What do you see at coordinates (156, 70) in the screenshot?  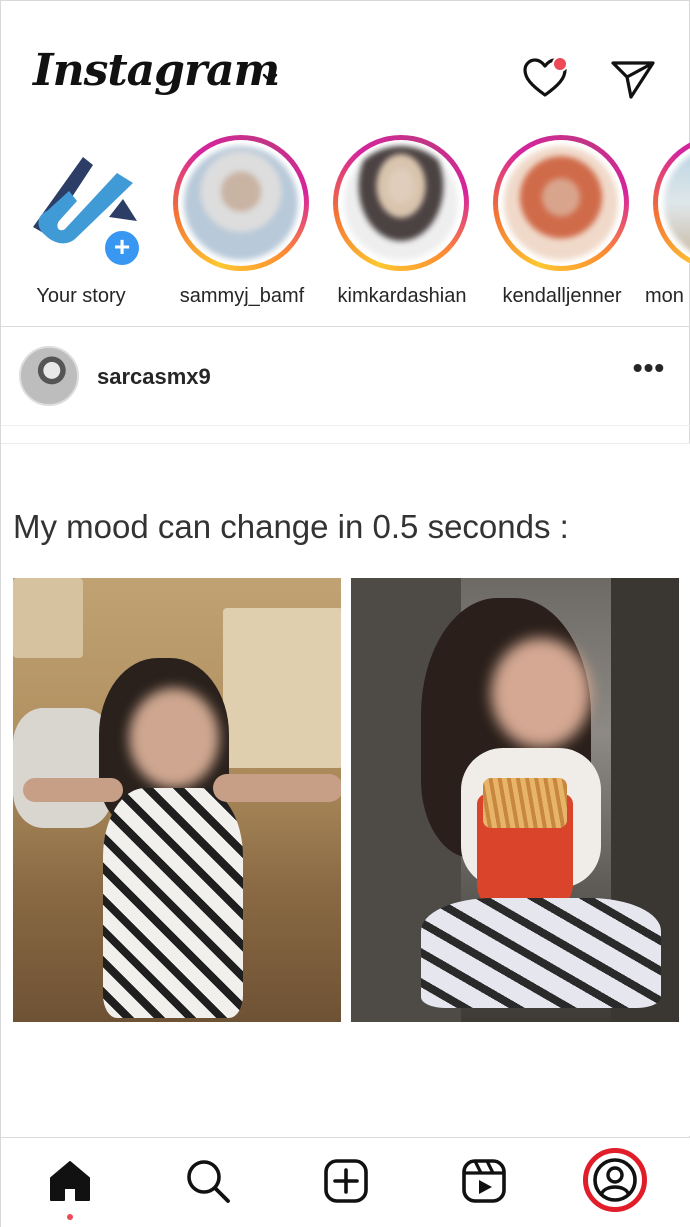 I see `instagram-logo: Instagram` at bounding box center [156, 70].